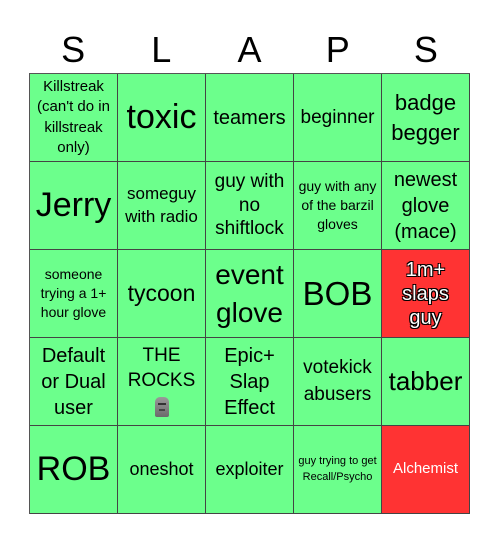 The image size is (500, 544). I want to click on cell-label: 1m+ slaps guy, so click(425, 293).